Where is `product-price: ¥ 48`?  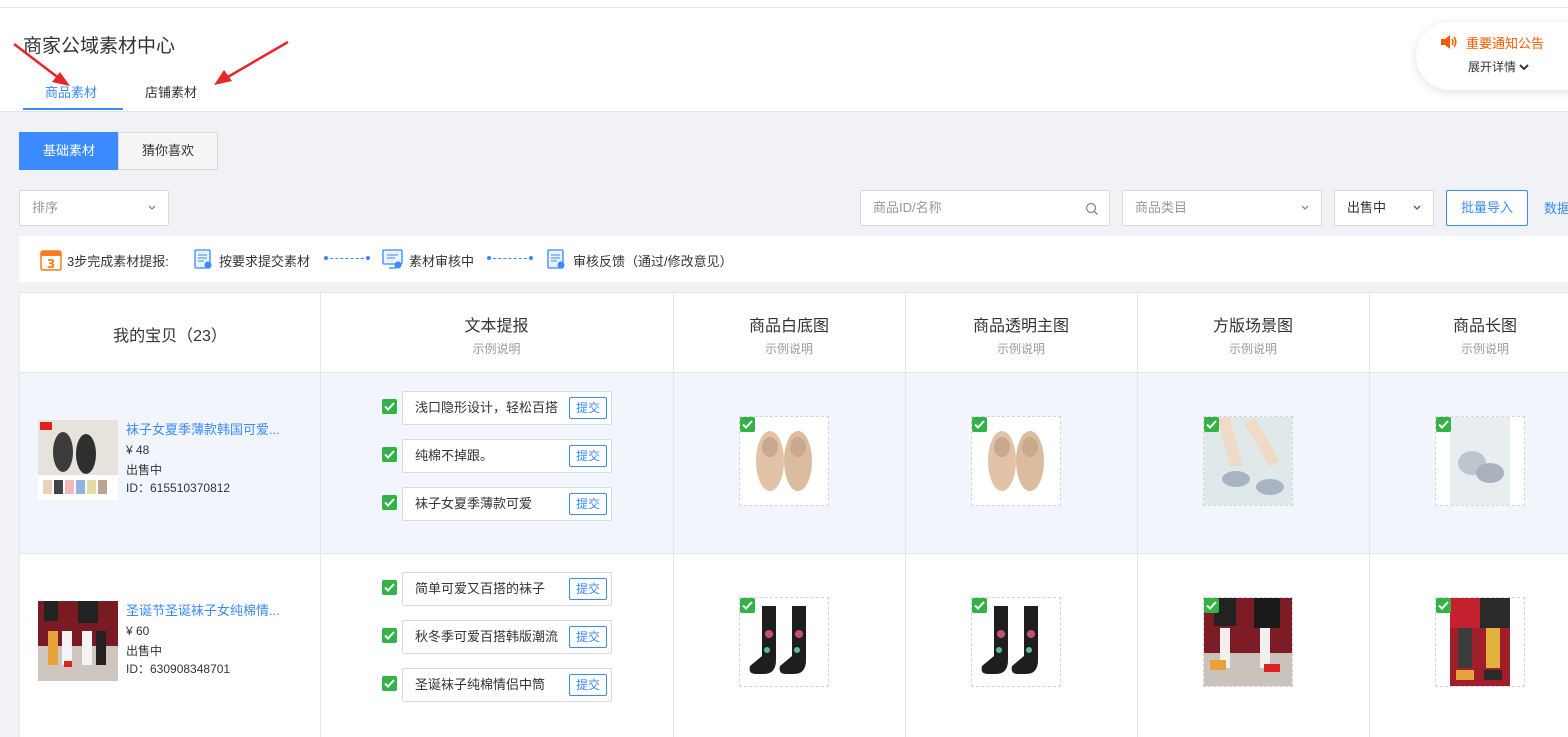
product-price: ¥ 48 is located at coordinates (138, 450).